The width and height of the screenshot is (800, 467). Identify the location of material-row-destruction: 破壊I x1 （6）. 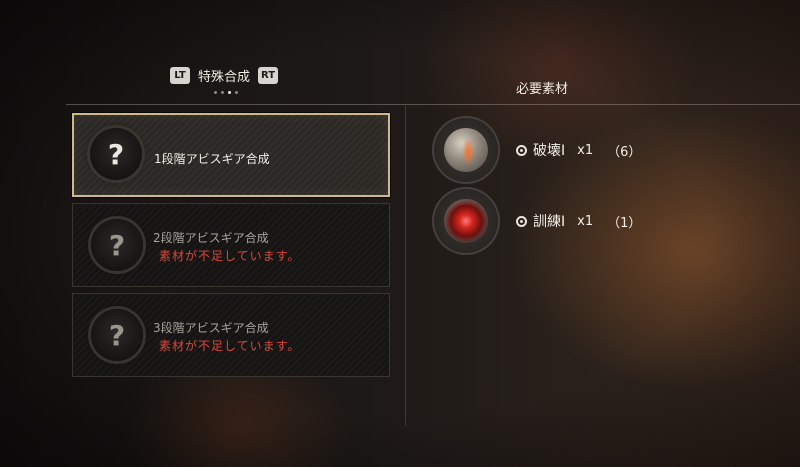
(612, 150).